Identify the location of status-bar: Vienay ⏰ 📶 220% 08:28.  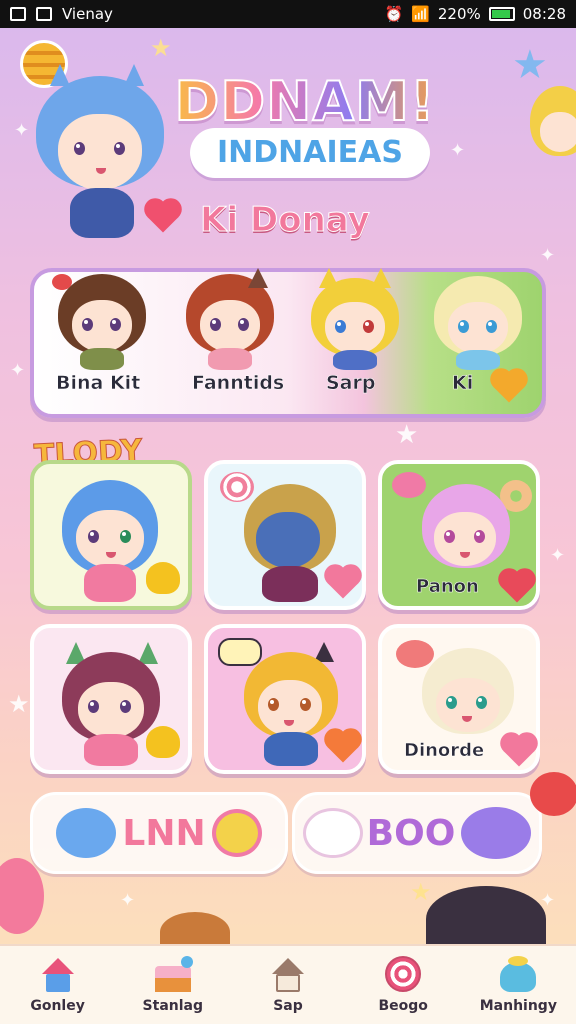
(288, 14).